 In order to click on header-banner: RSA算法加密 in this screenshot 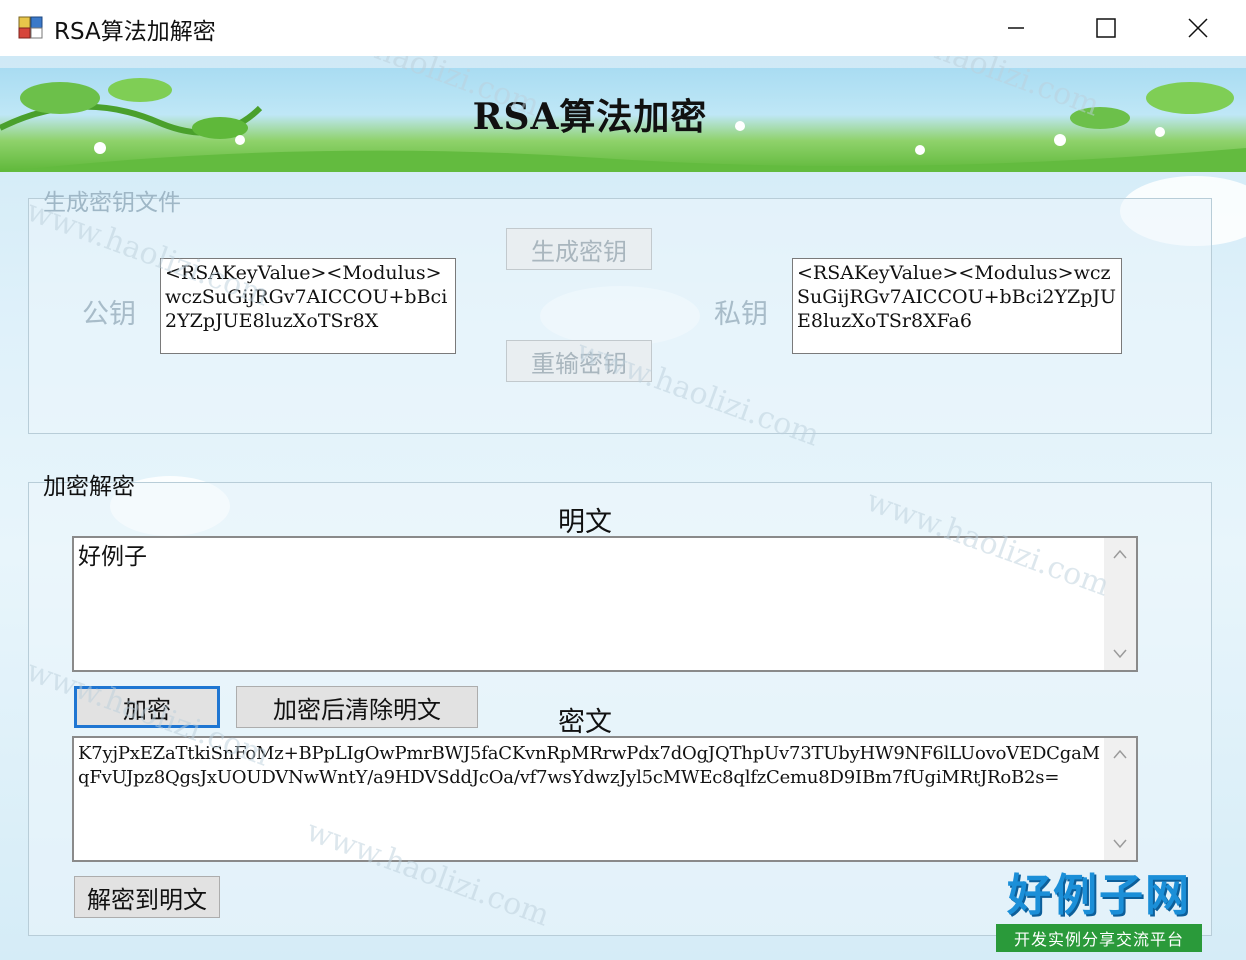, I will do `click(623, 120)`.